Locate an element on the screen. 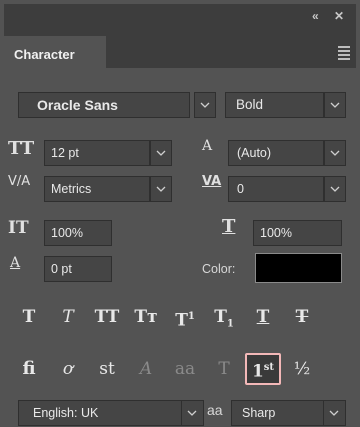 The width and height of the screenshot is (360, 427). tab-row: Character is located at coordinates (180, 52).